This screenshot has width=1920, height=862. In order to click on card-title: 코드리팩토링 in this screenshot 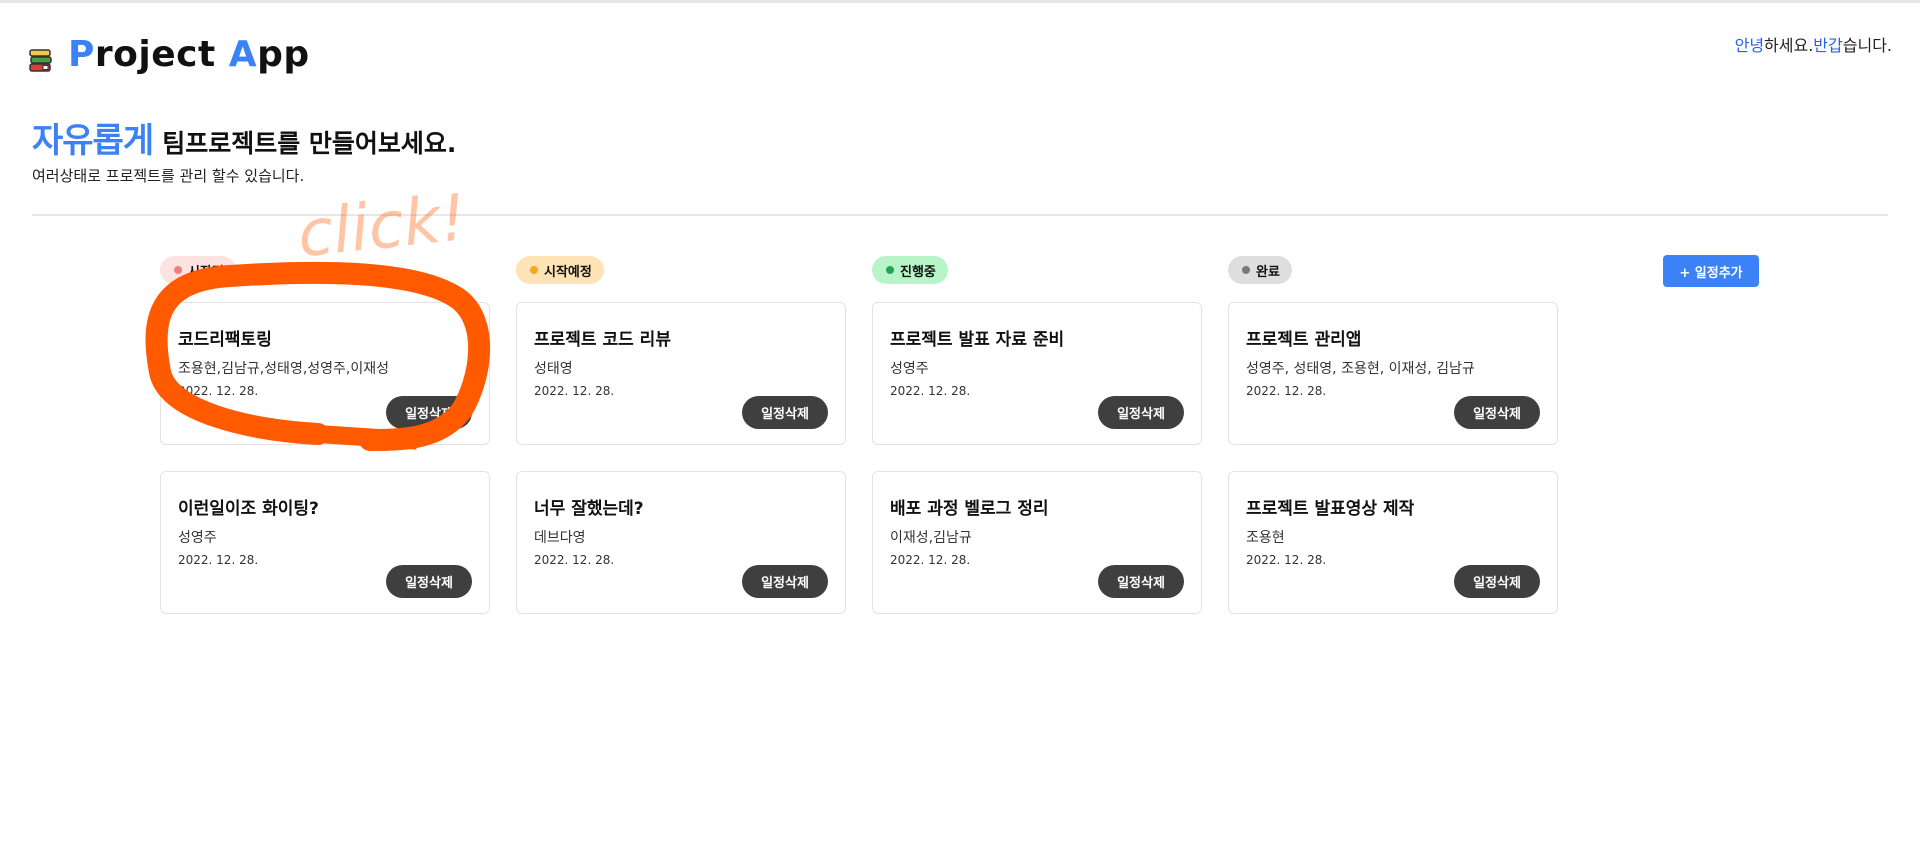, I will do `click(225, 340)`.